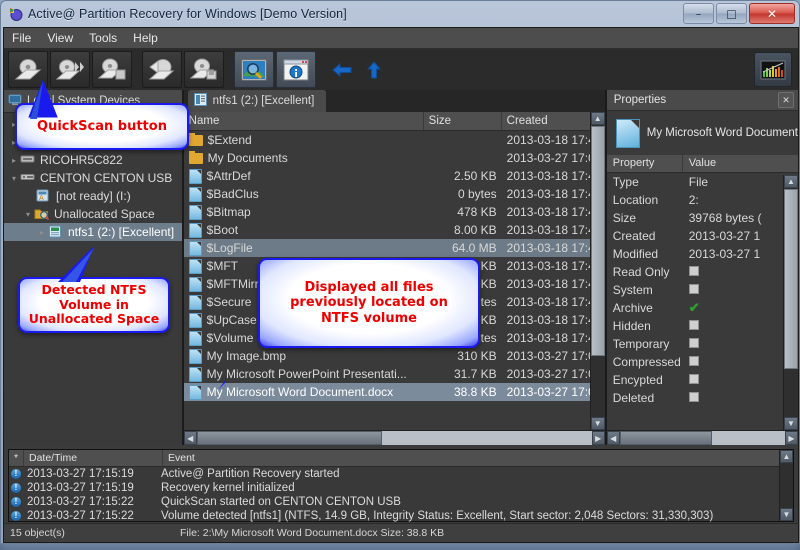 This screenshot has height=550, width=800. Describe the element at coordinates (702, 290) in the screenshot. I see `property-row: System` at that location.